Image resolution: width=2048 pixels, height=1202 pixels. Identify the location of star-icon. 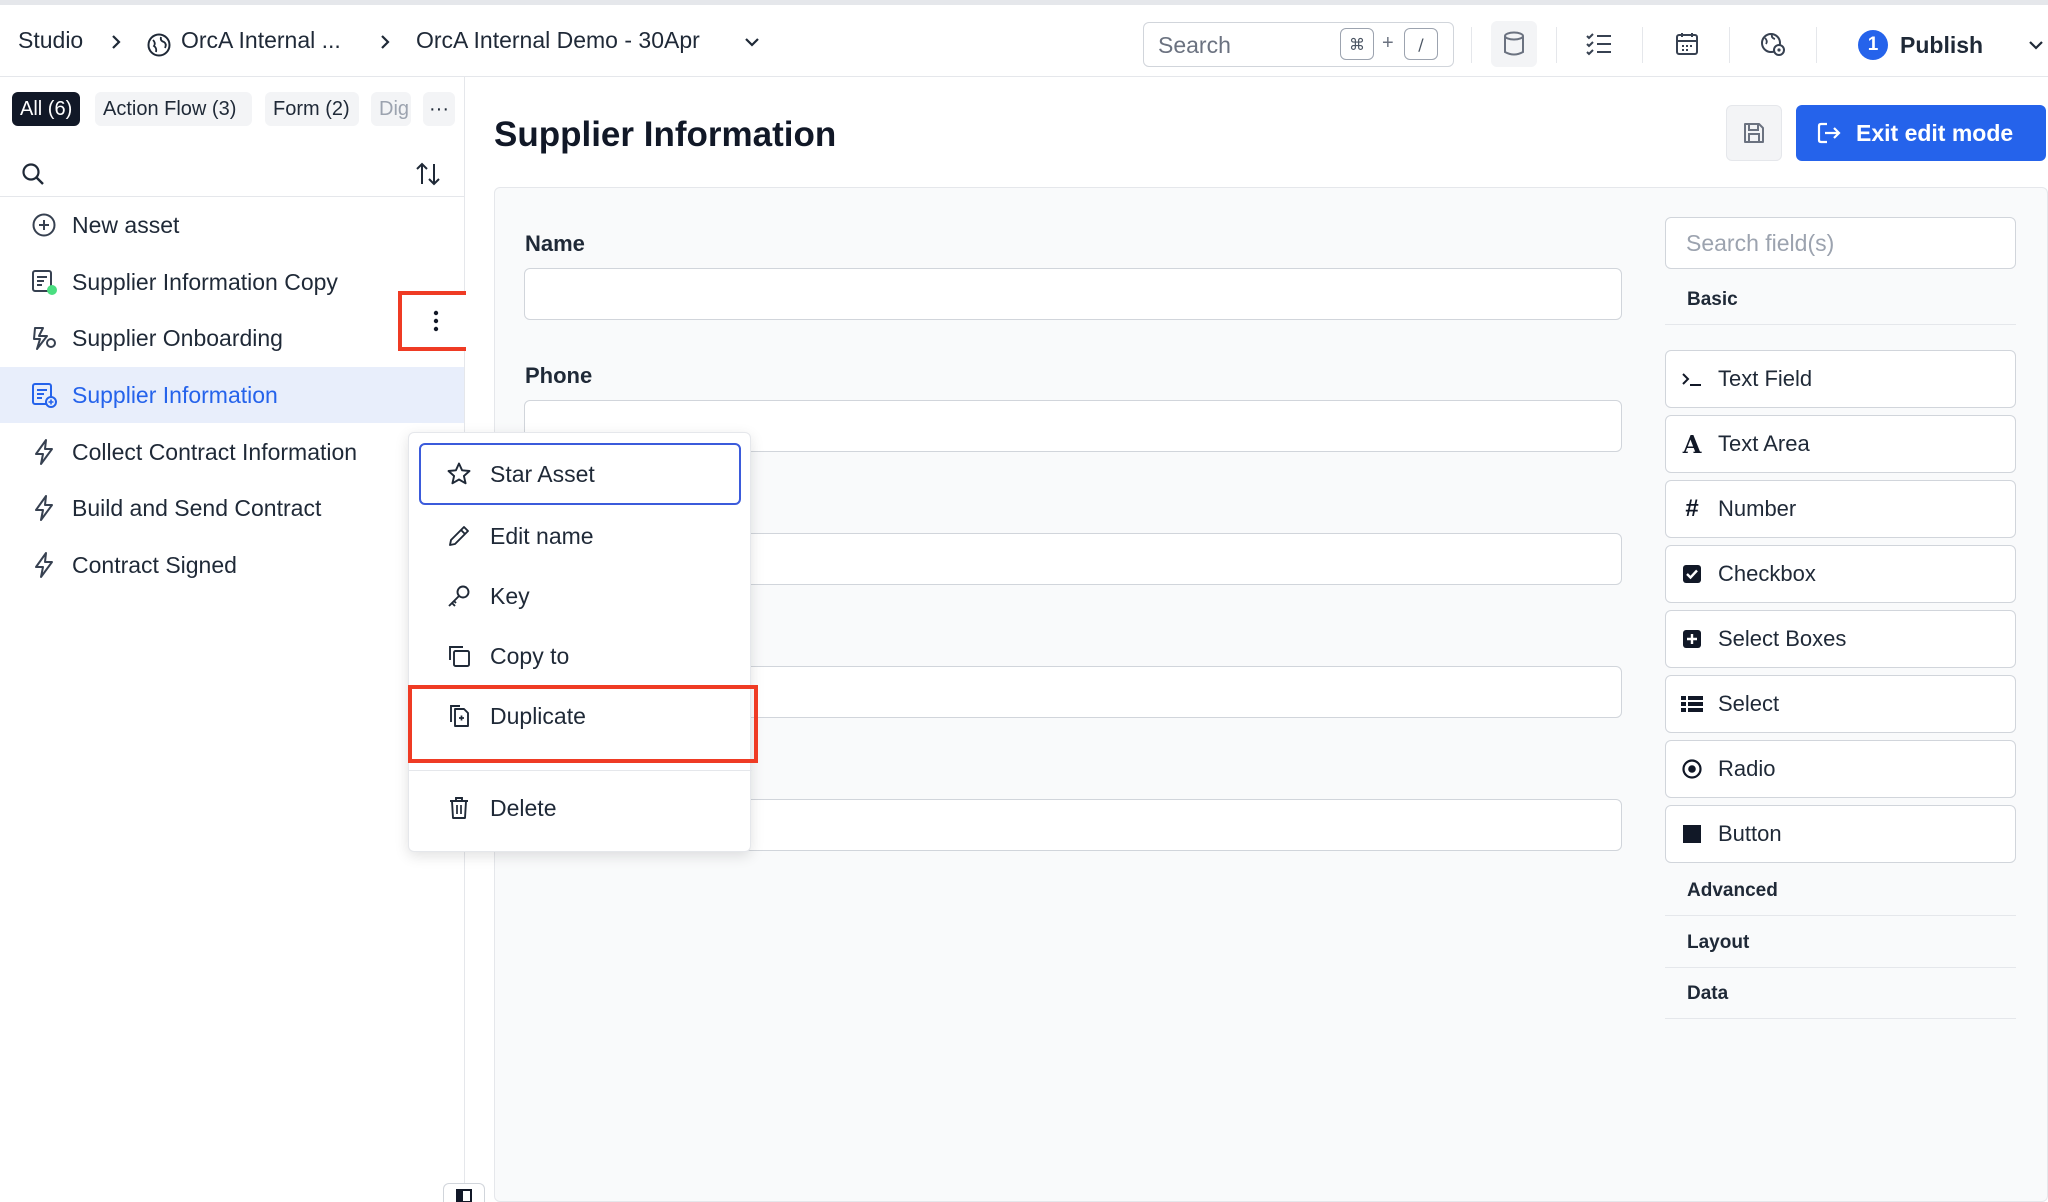
(459, 474).